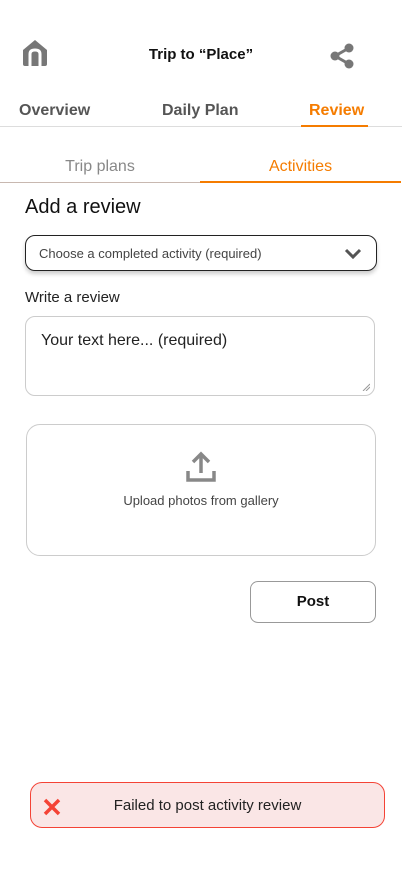 This screenshot has width=402, height=874. Describe the element at coordinates (342, 58) in the screenshot. I see `share-icon` at that location.